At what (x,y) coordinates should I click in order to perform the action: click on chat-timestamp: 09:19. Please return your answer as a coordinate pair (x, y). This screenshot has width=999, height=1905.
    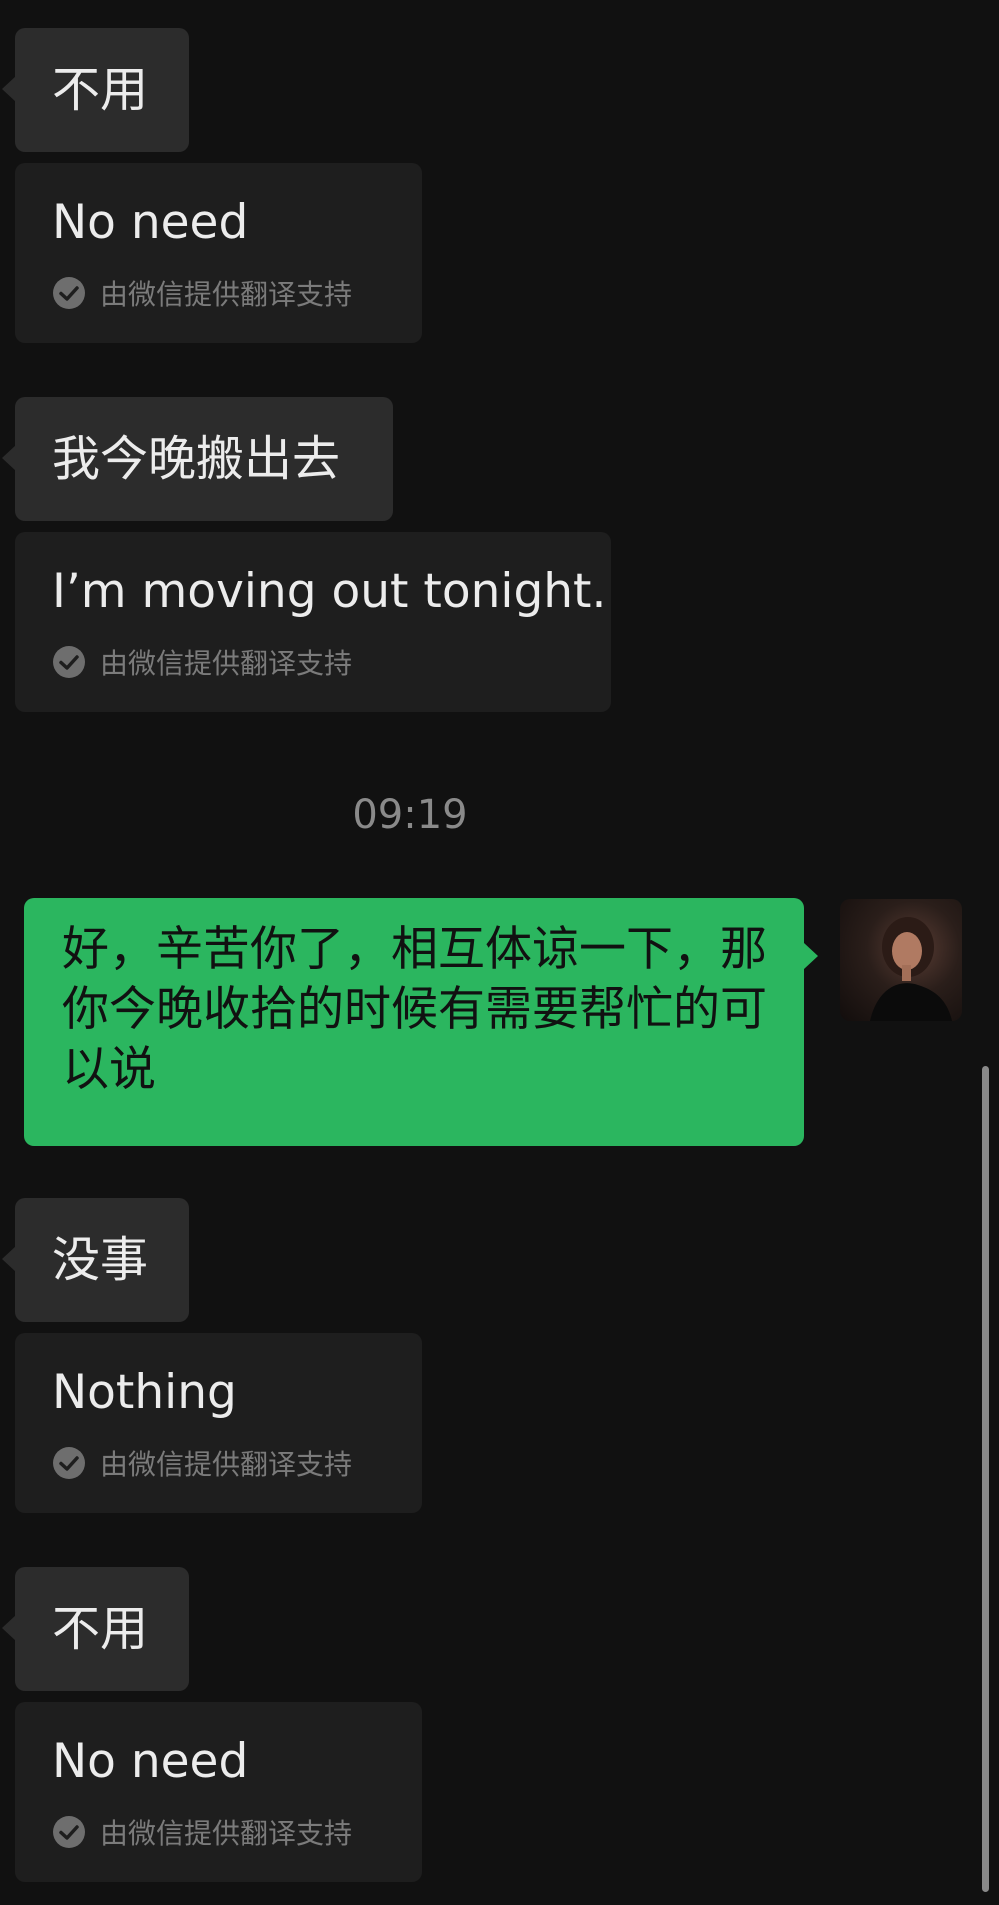
    Looking at the image, I should click on (410, 815).